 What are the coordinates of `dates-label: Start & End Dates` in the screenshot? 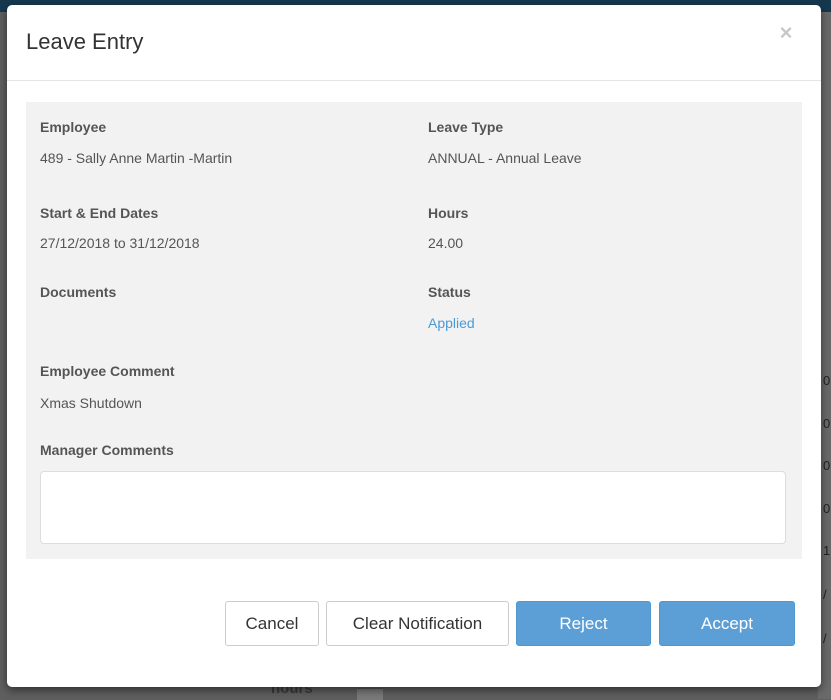 It's located at (99, 213).